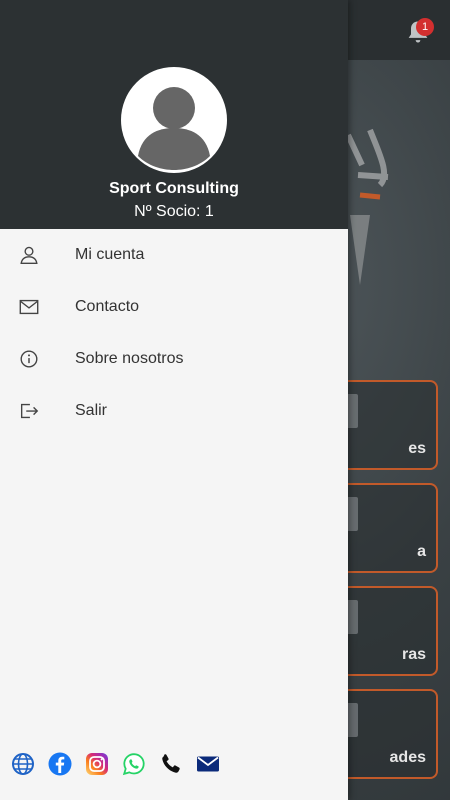  I want to click on avatar, so click(174, 120).